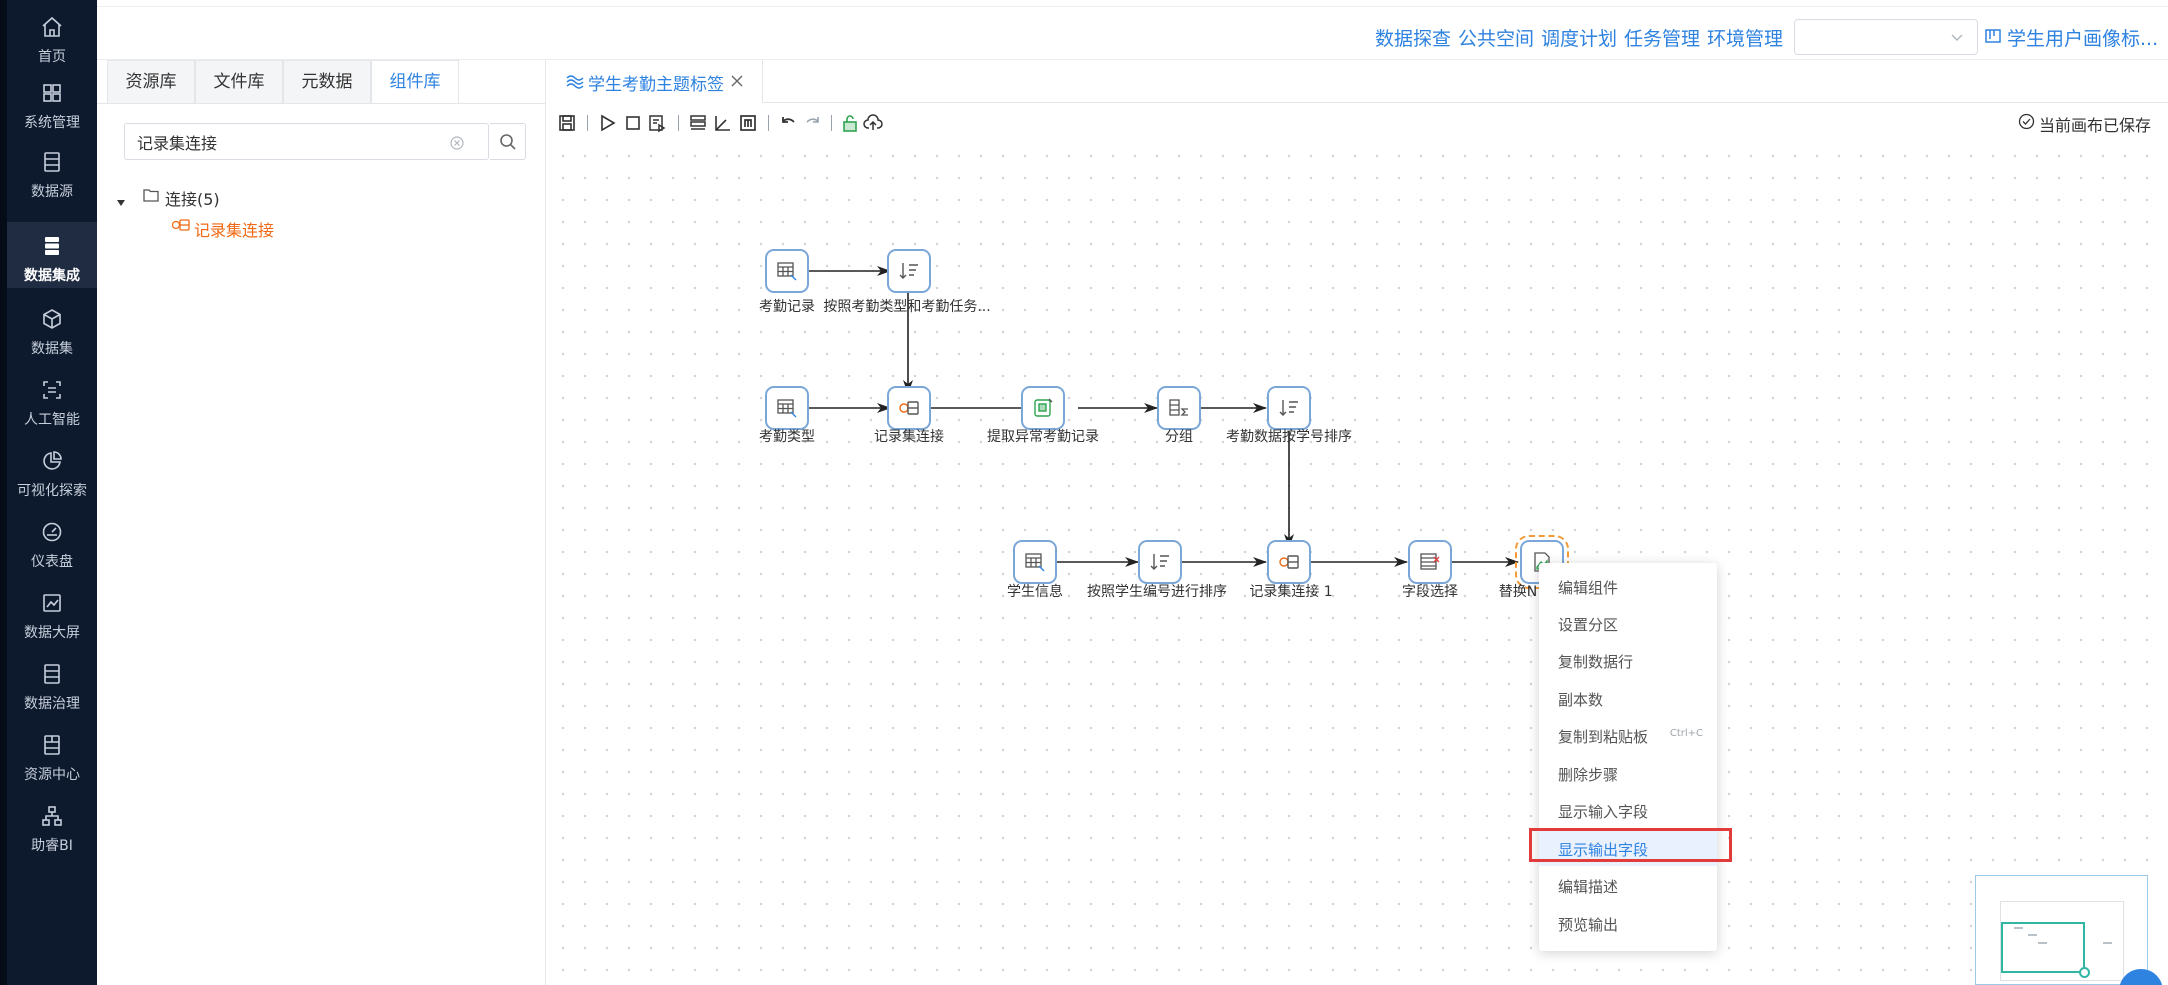  What do you see at coordinates (1628, 884) in the screenshot?
I see `menu-item-edit-description: 编辑描述` at bounding box center [1628, 884].